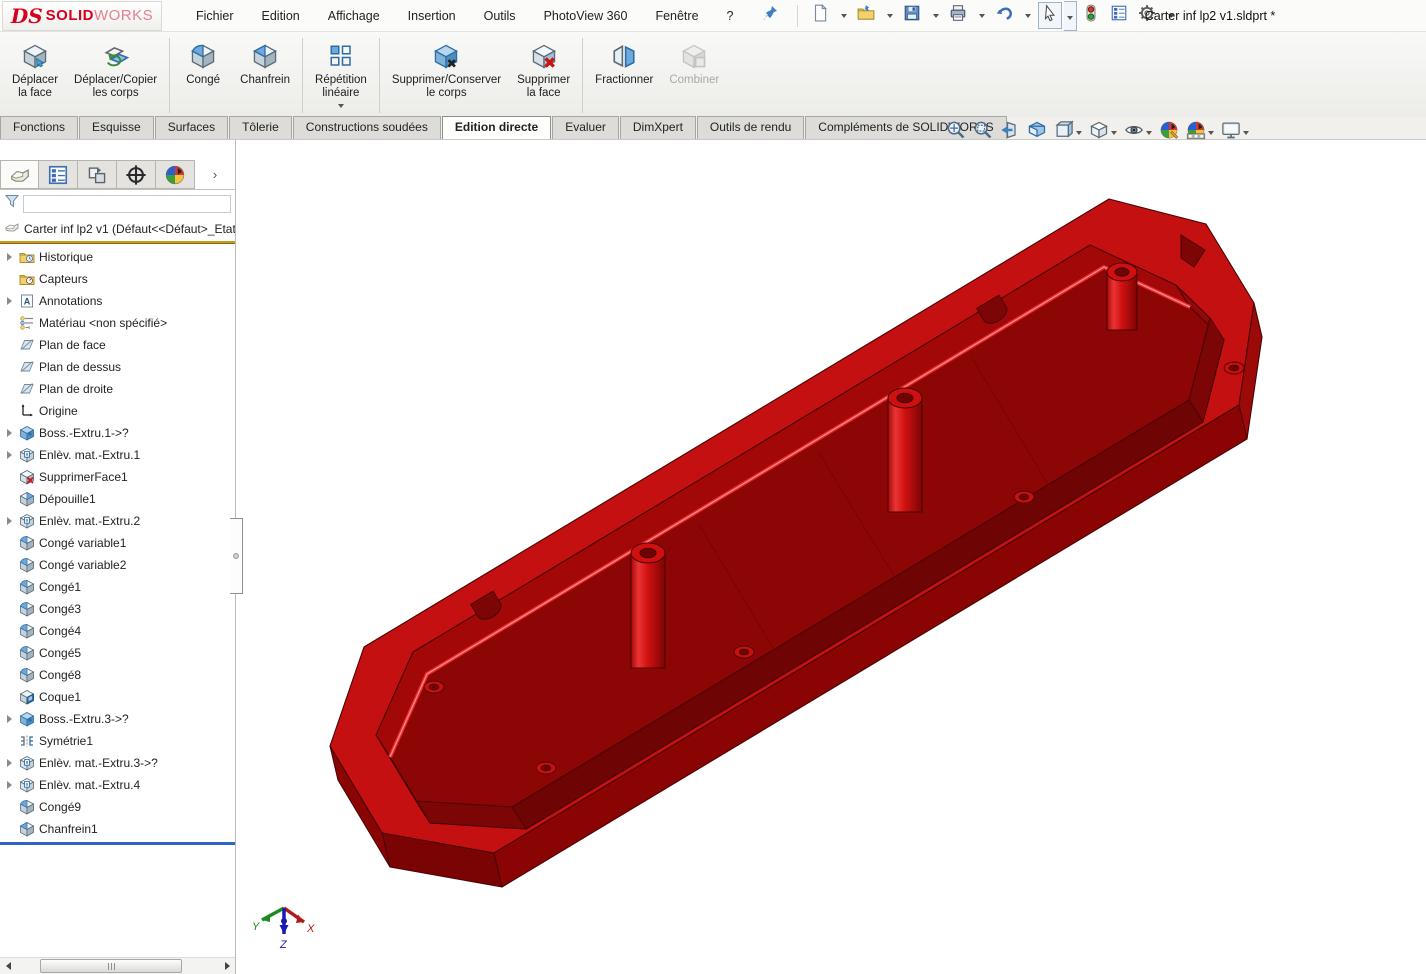 The width and height of the screenshot is (1426, 974). I want to click on manager-tabs-overflow-button: ›, so click(215, 174).